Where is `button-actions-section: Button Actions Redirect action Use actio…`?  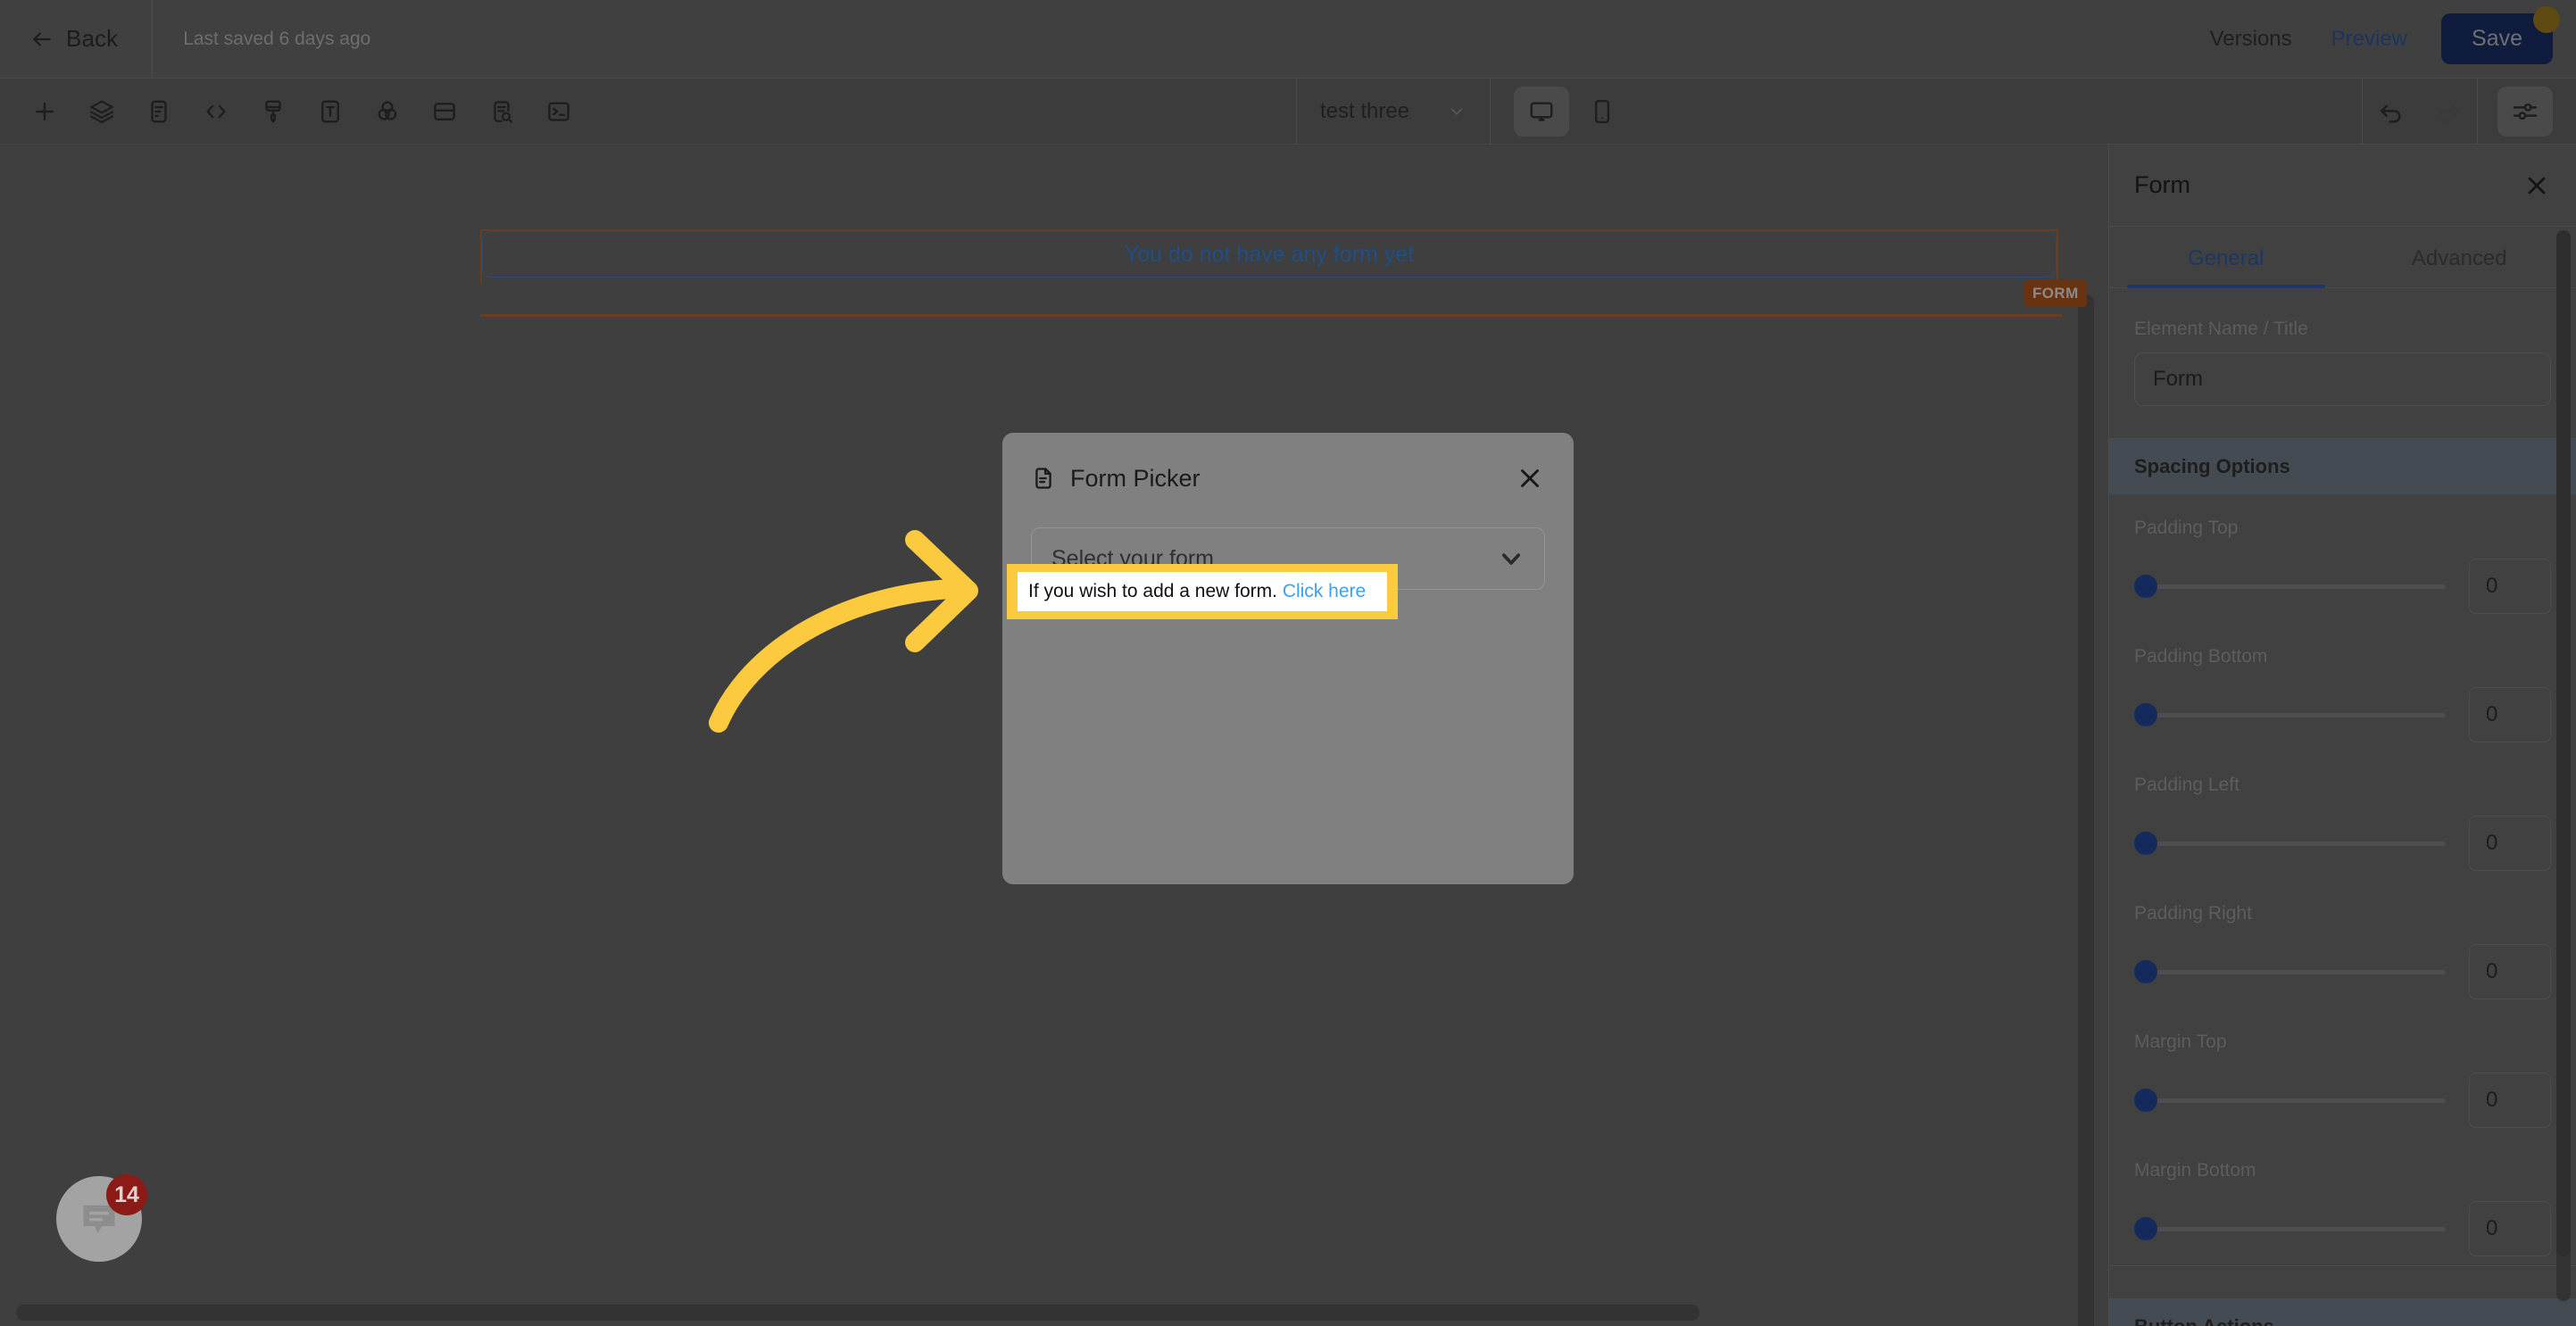
button-actions-section: Button Actions Redirect action Use actio… is located at coordinates (2343, 1312).